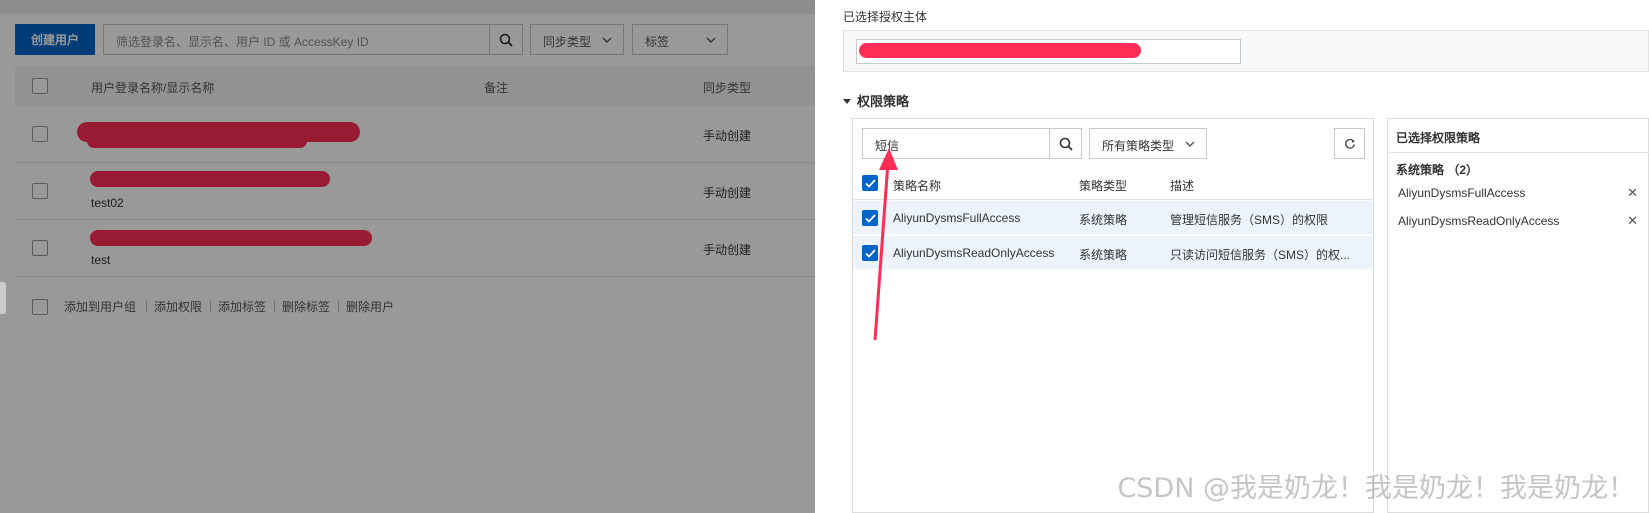 The image size is (1649, 513). Describe the element at coordinates (101, 260) in the screenshot. I see `user-display-name: test` at that location.